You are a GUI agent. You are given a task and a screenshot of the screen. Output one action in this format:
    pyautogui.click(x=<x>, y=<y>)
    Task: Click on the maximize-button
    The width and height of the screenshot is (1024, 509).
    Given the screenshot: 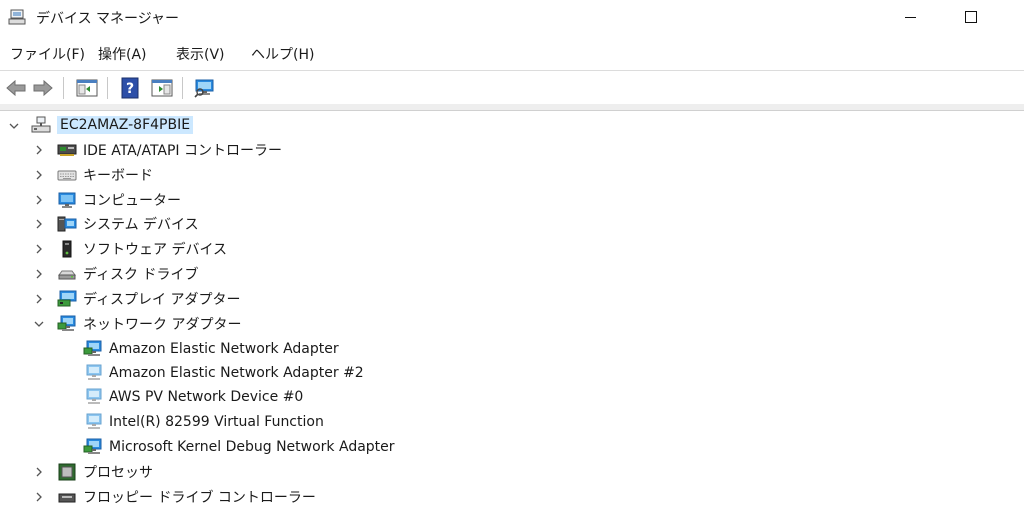 What is the action you would take?
    pyautogui.click(x=971, y=17)
    